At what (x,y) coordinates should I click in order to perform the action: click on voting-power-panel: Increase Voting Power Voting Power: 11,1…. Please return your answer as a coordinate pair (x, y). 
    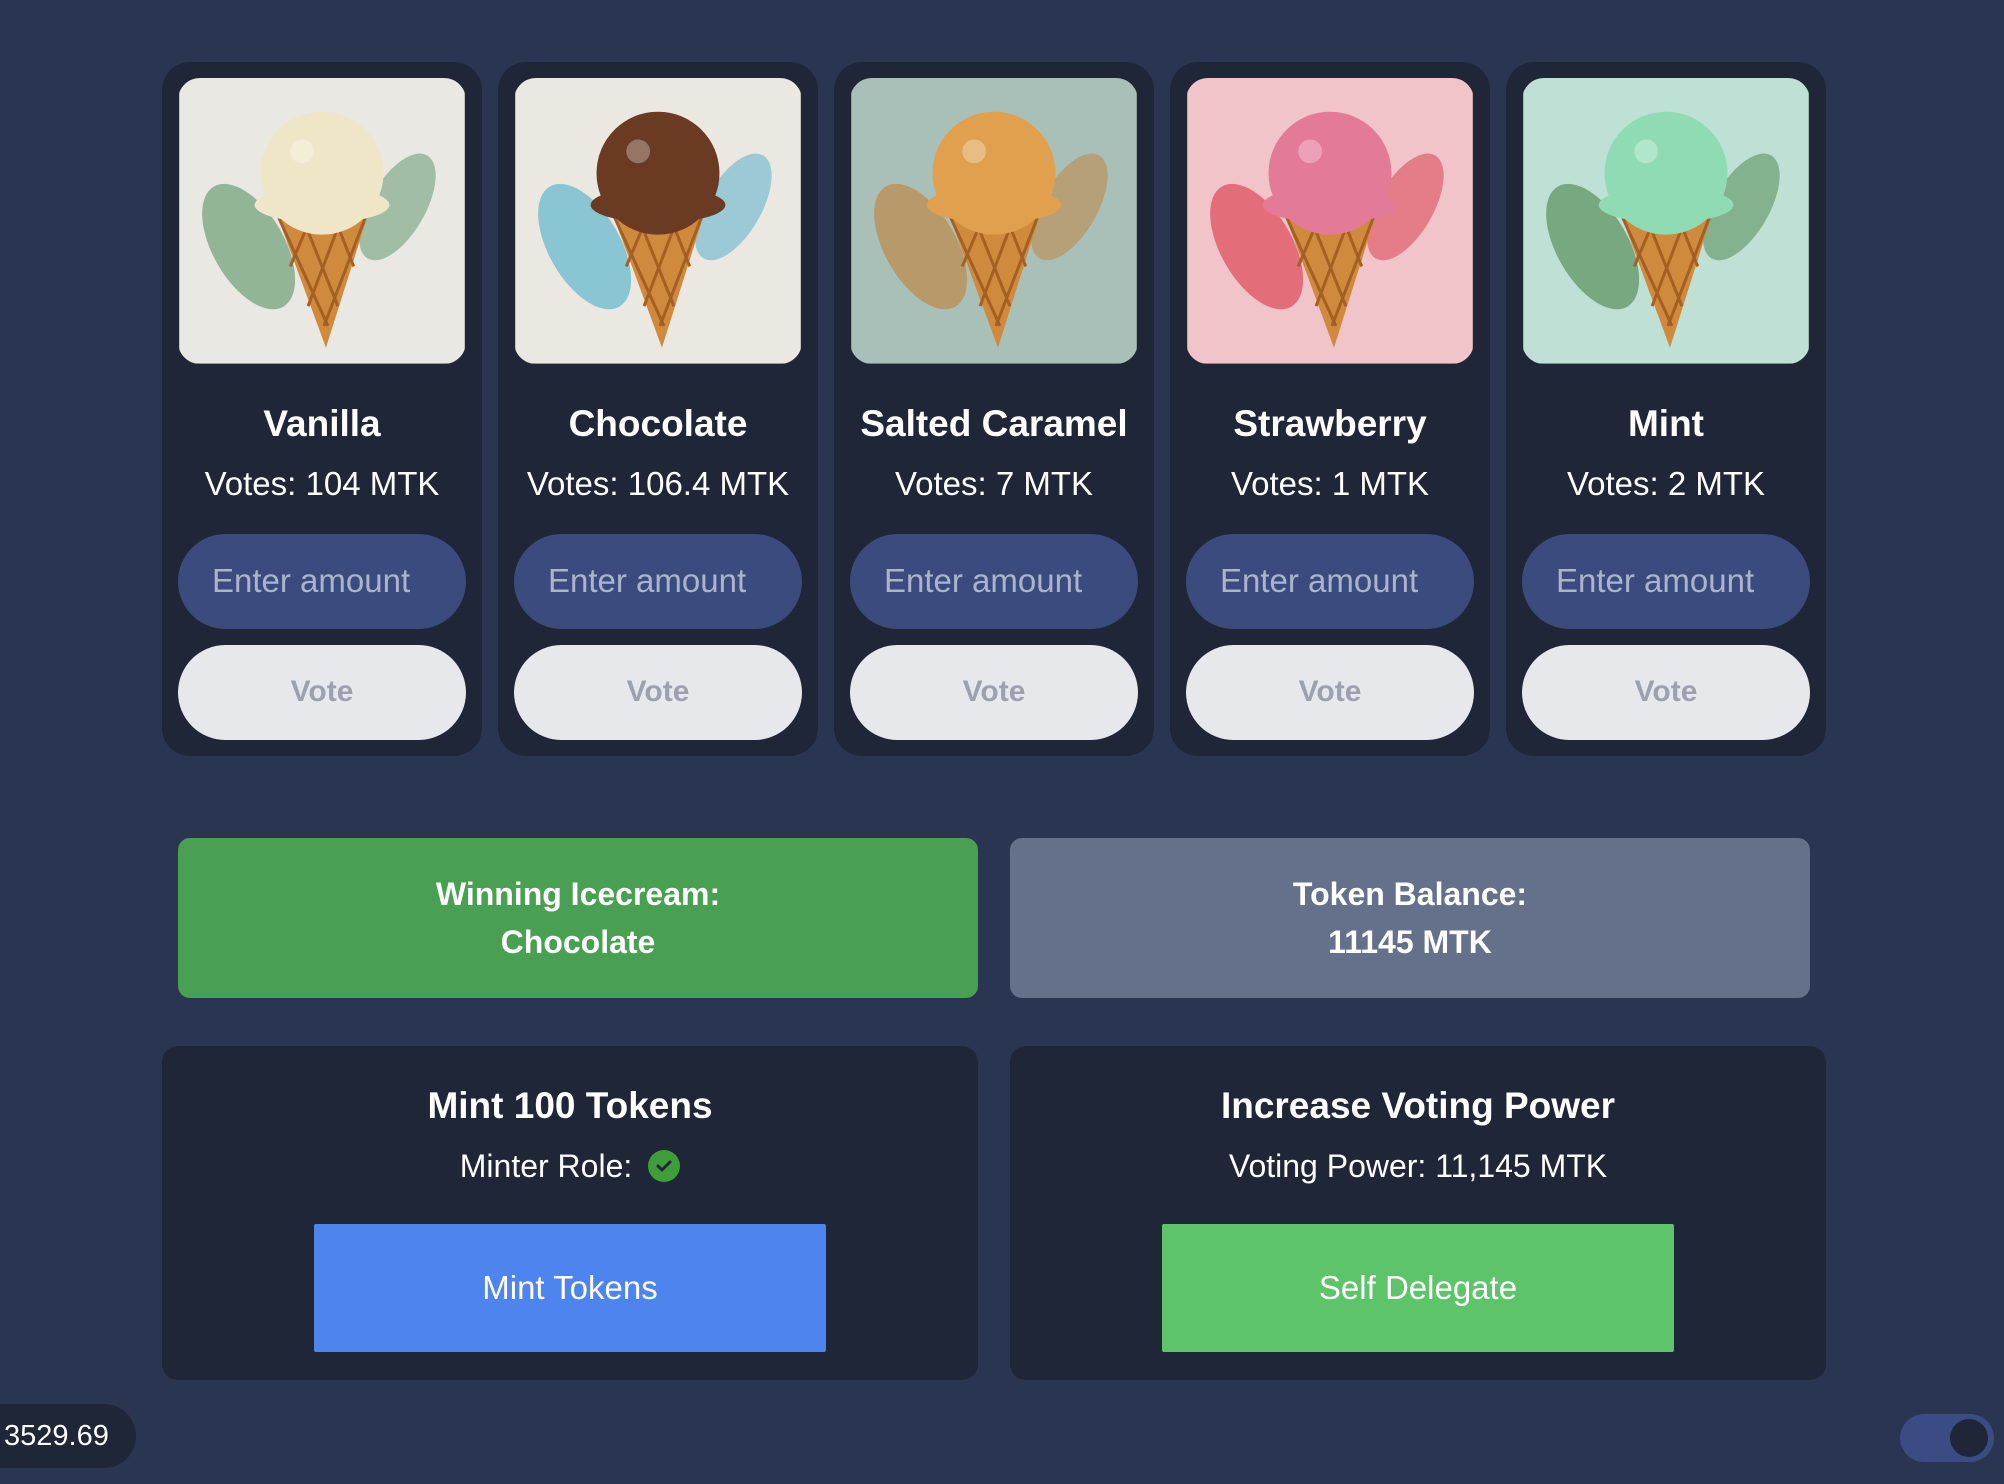
    Looking at the image, I should click on (1418, 1213).